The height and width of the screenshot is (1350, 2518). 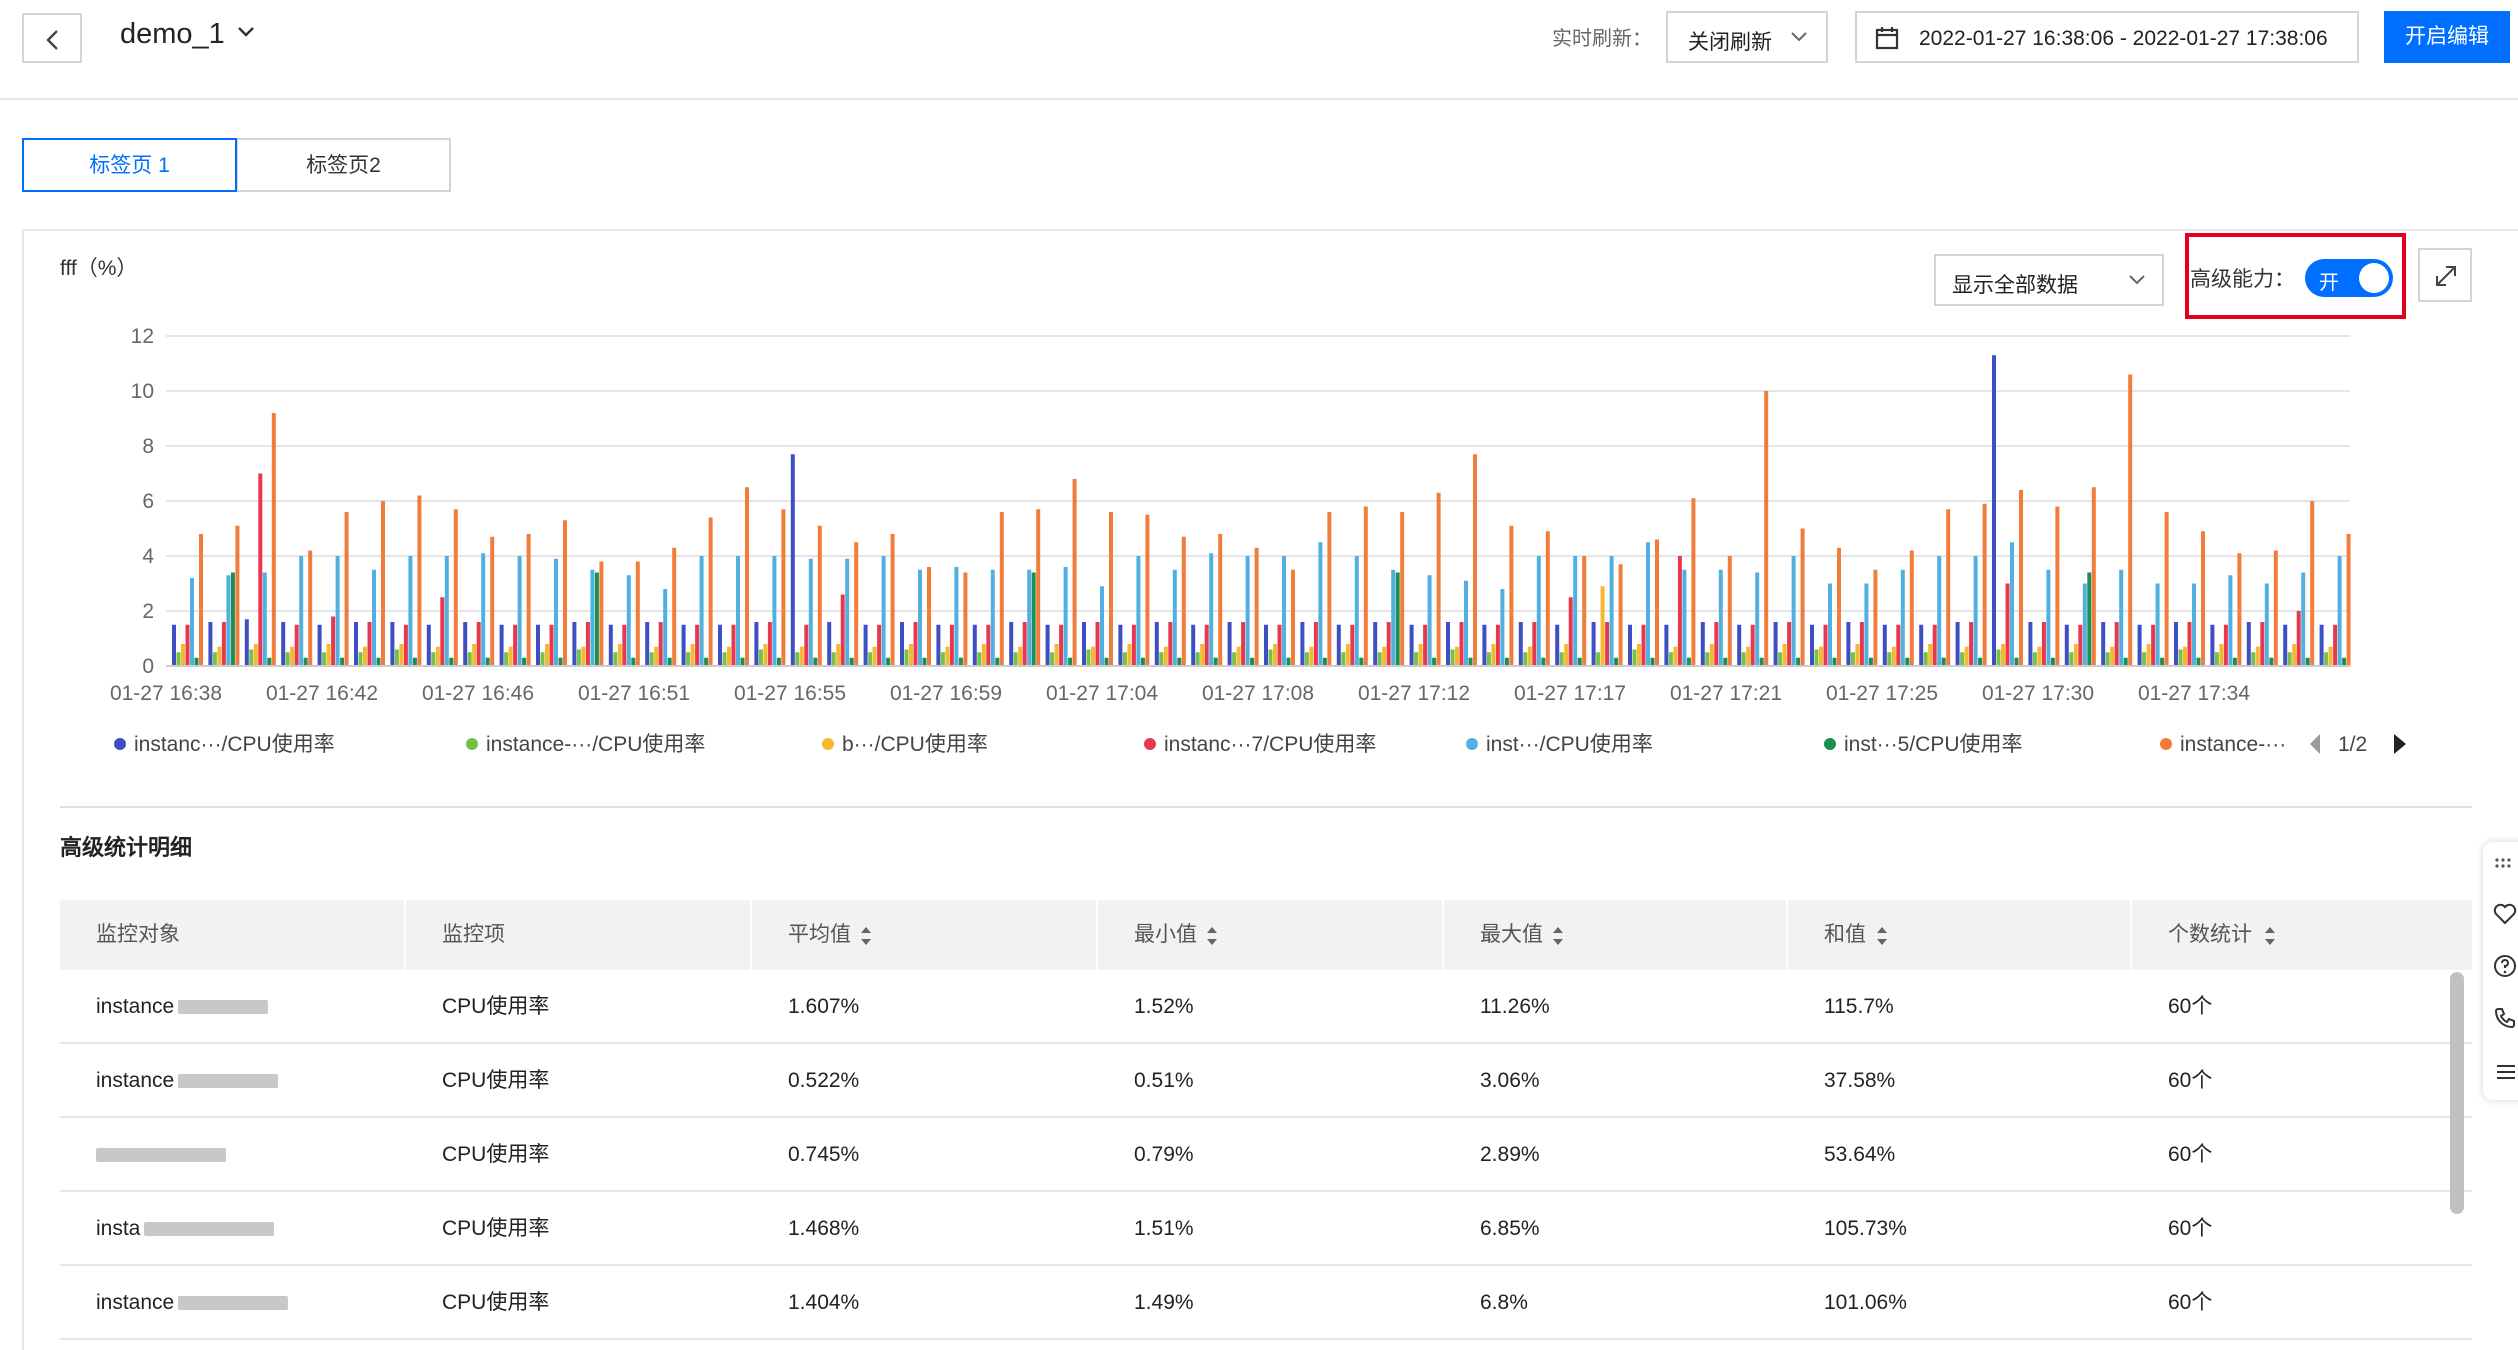 What do you see at coordinates (1165, 934) in the screenshot?
I see `column-header-min-label: 最小值` at bounding box center [1165, 934].